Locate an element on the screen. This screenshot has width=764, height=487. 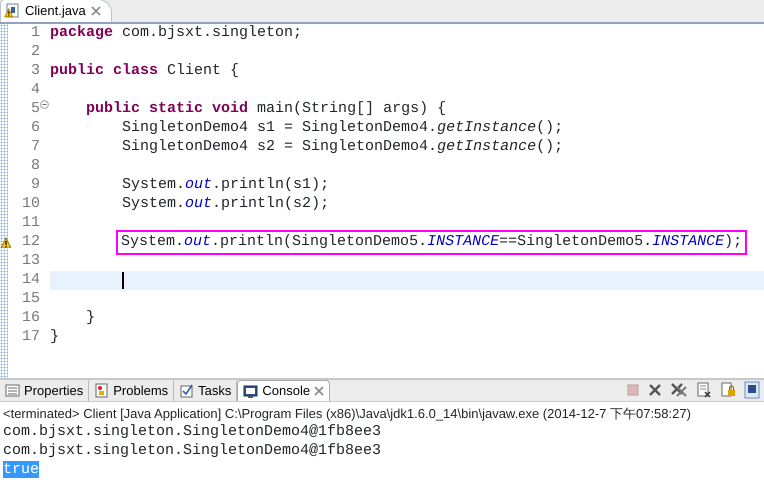
pin-console-icon is located at coordinates (752, 390).